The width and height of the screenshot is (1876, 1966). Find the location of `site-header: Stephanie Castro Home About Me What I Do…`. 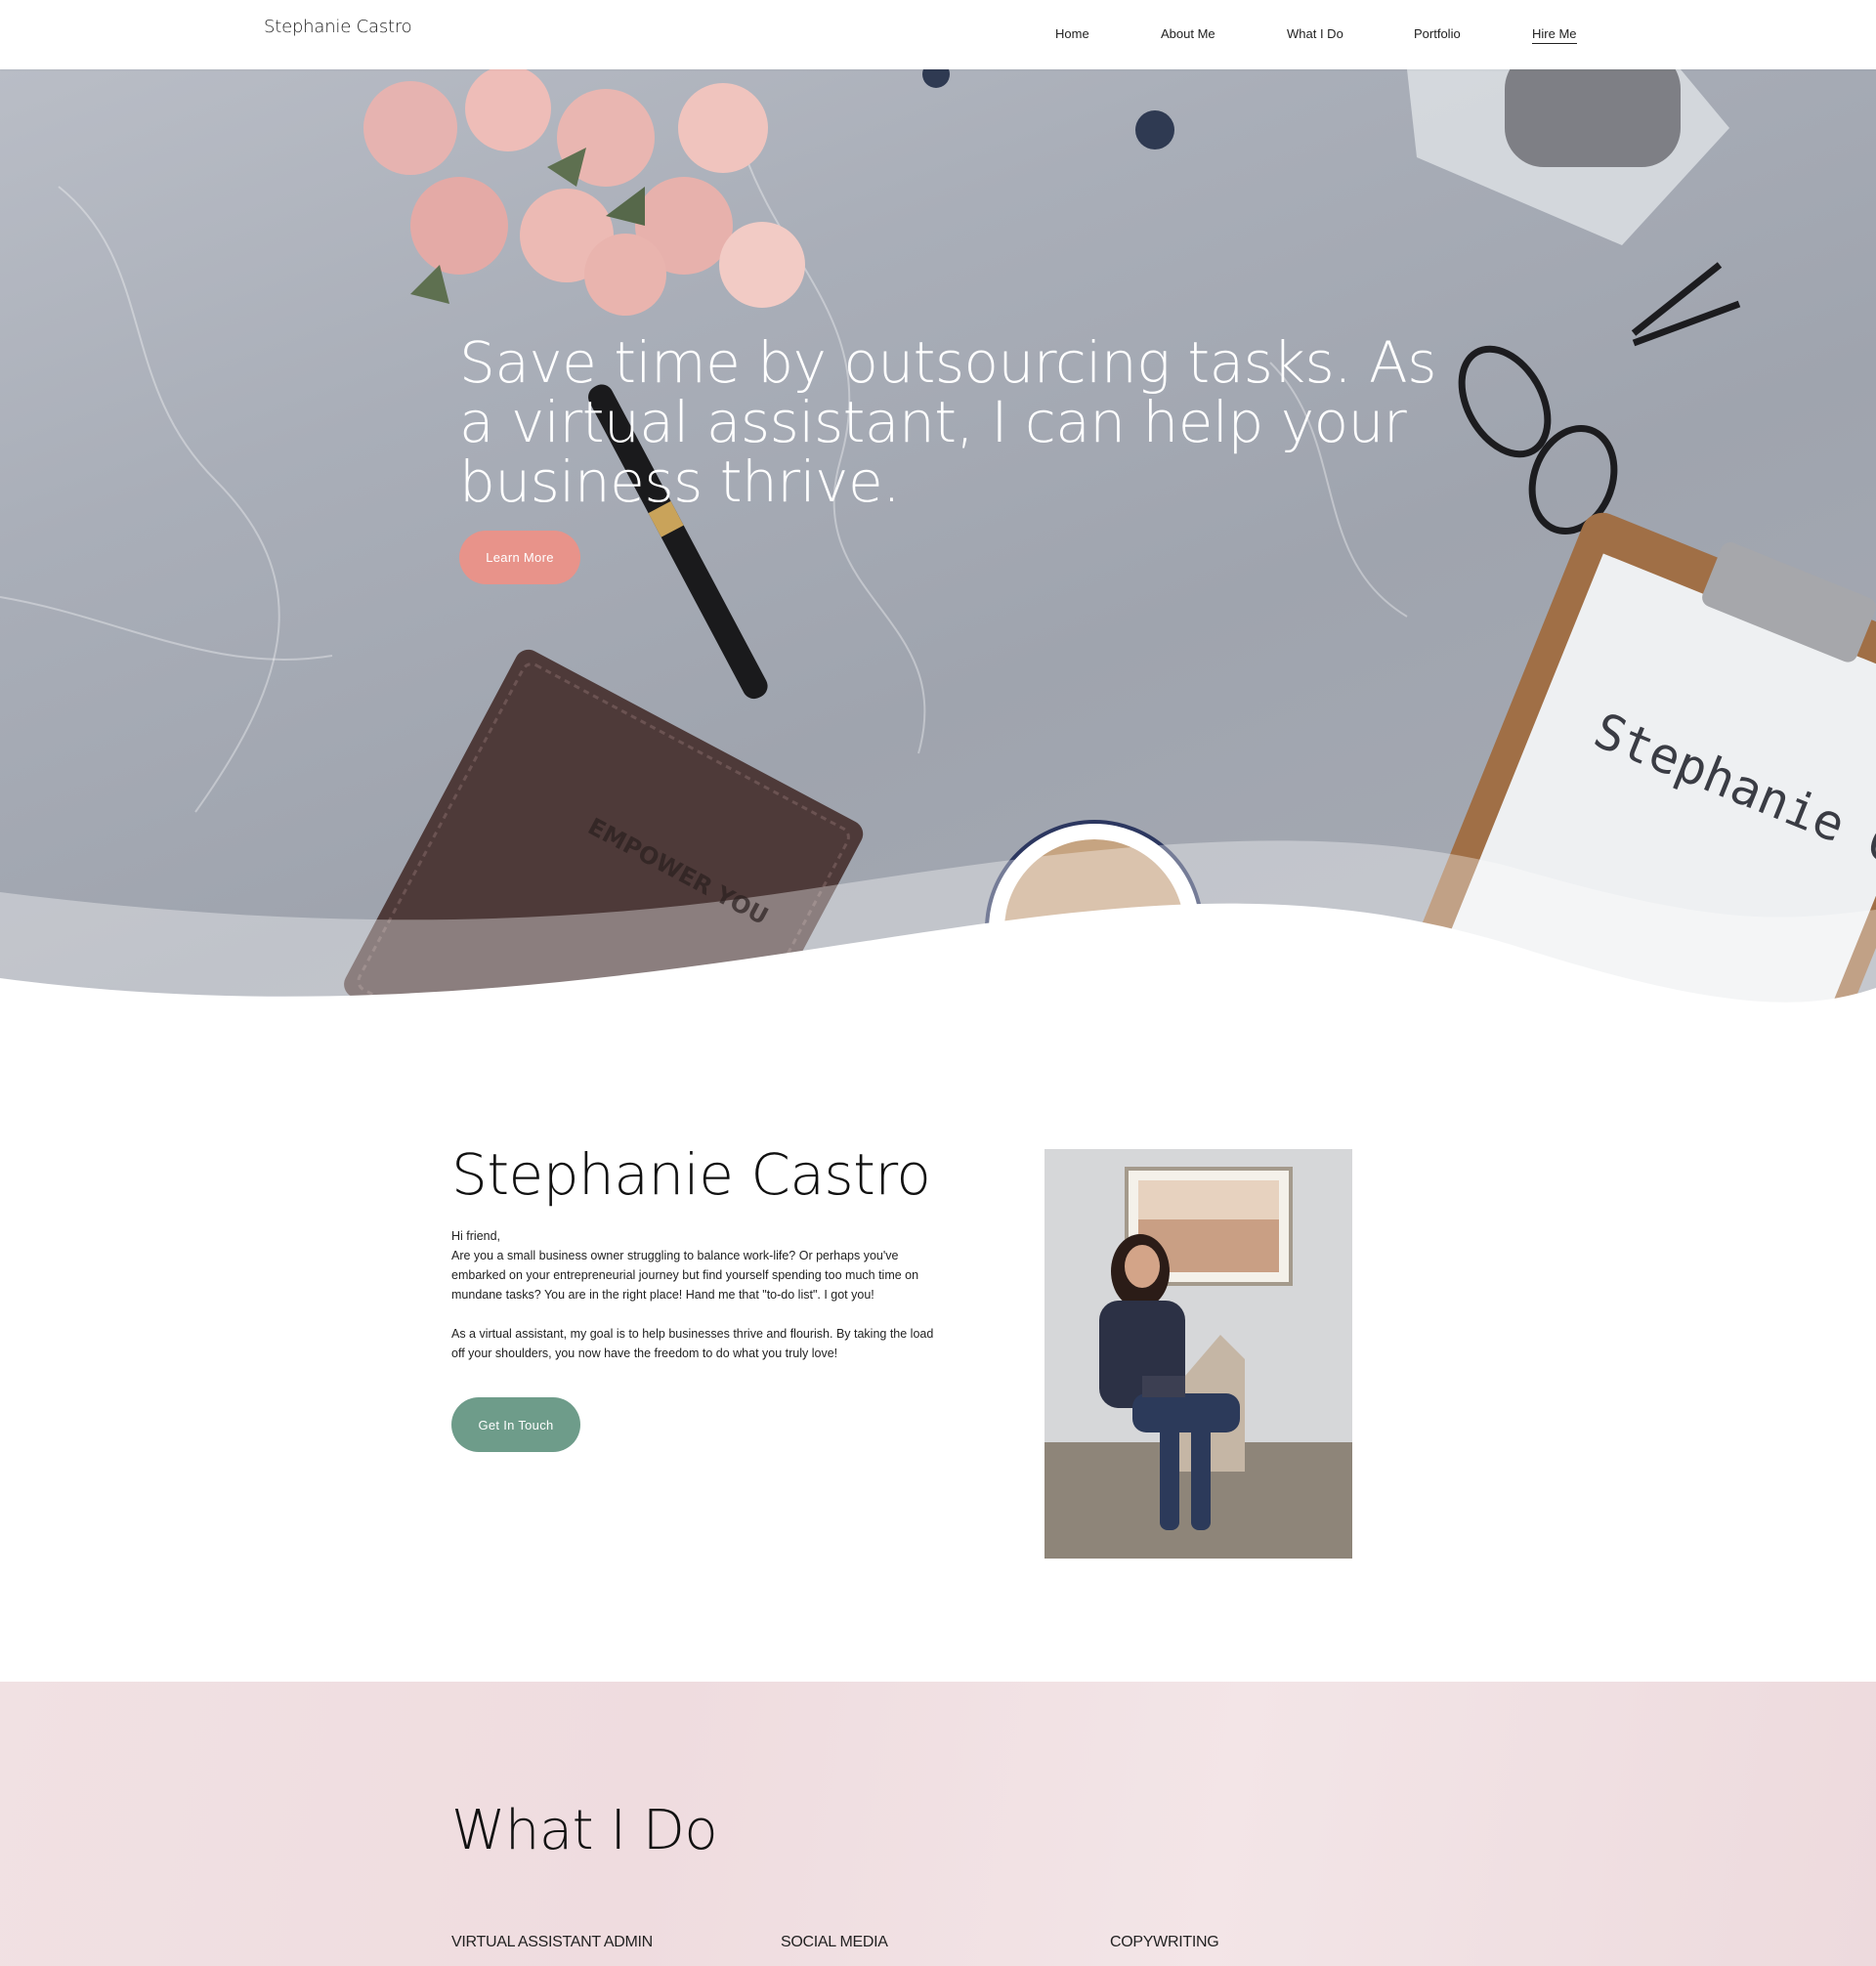

site-header: Stephanie Castro Home About Me What I Do… is located at coordinates (938, 34).